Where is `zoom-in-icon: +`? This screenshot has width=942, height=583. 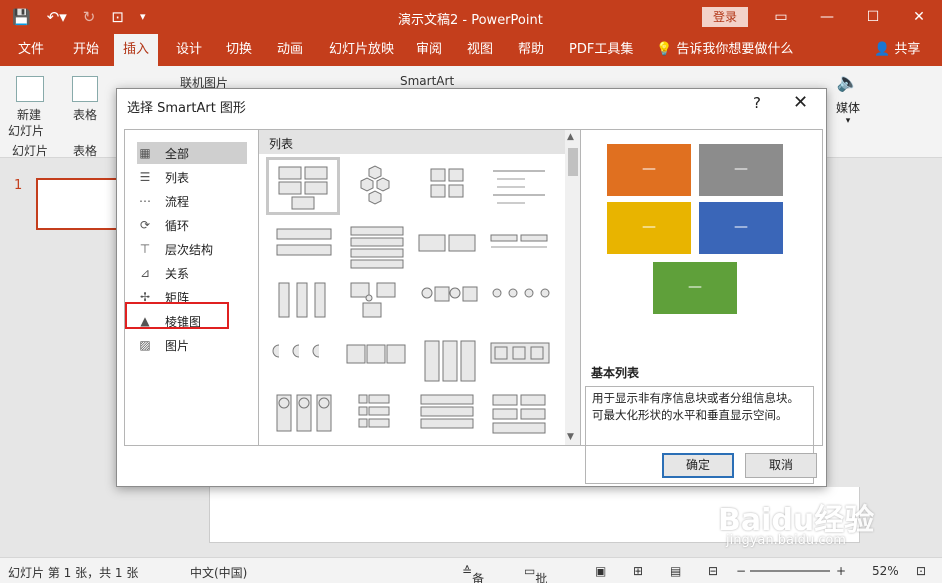 zoom-in-icon: + is located at coordinates (841, 571).